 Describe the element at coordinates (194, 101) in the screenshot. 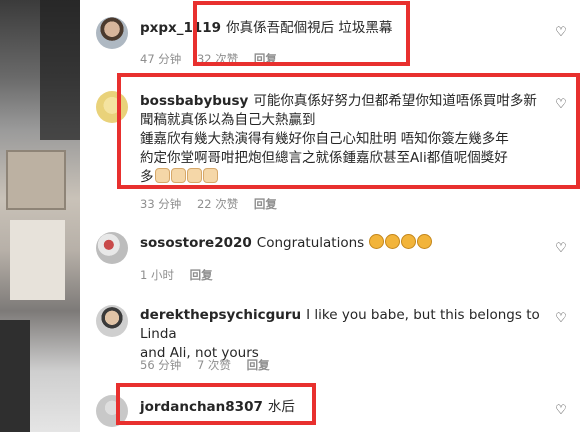

I see `comment-username: bossbabybusy` at that location.